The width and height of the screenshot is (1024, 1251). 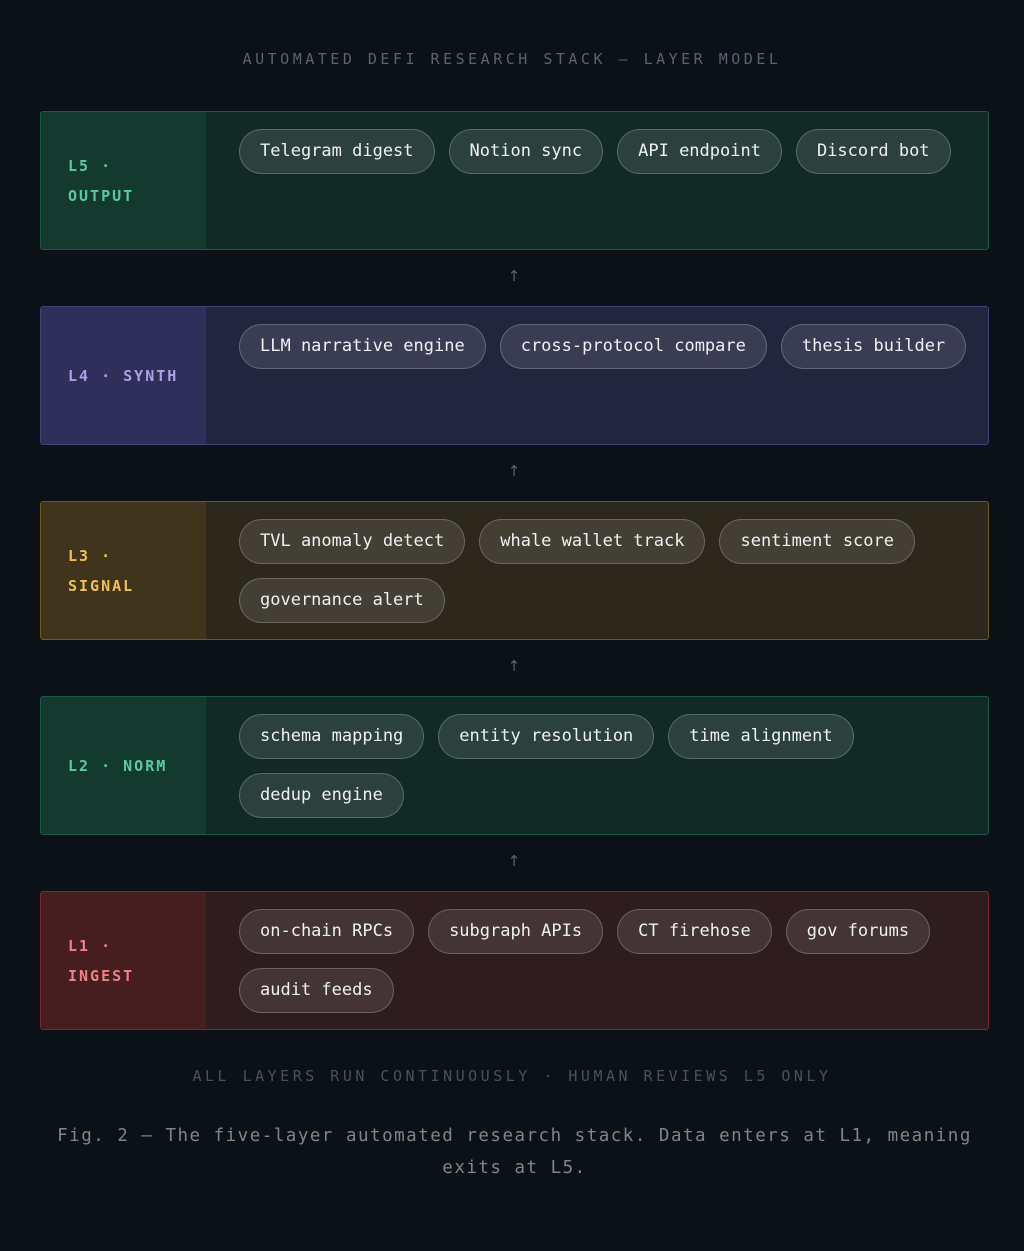 I want to click on layer-label: L3 · SIGNAL, so click(x=123, y=570).